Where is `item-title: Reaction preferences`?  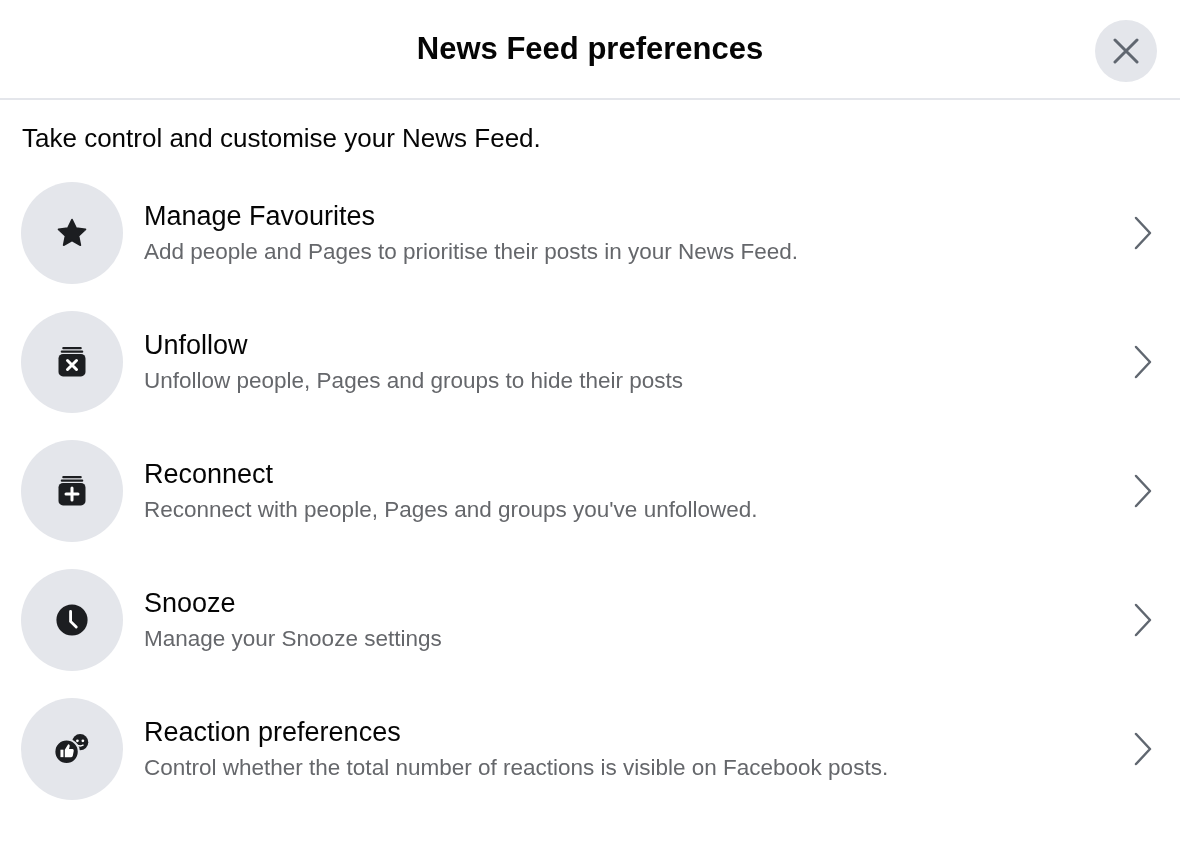
item-title: Reaction preferences is located at coordinates (273, 732).